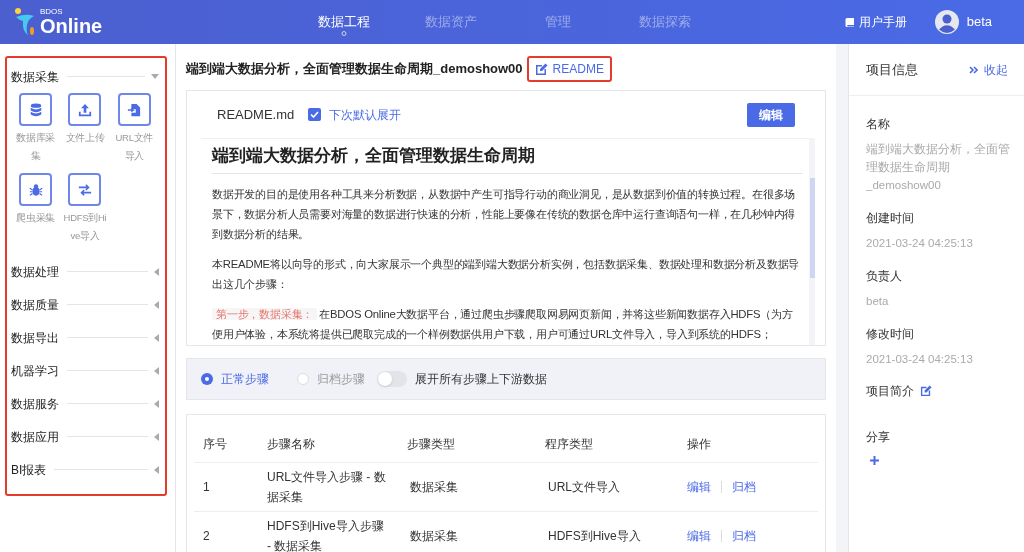  I want to click on database-icon, so click(35, 109).